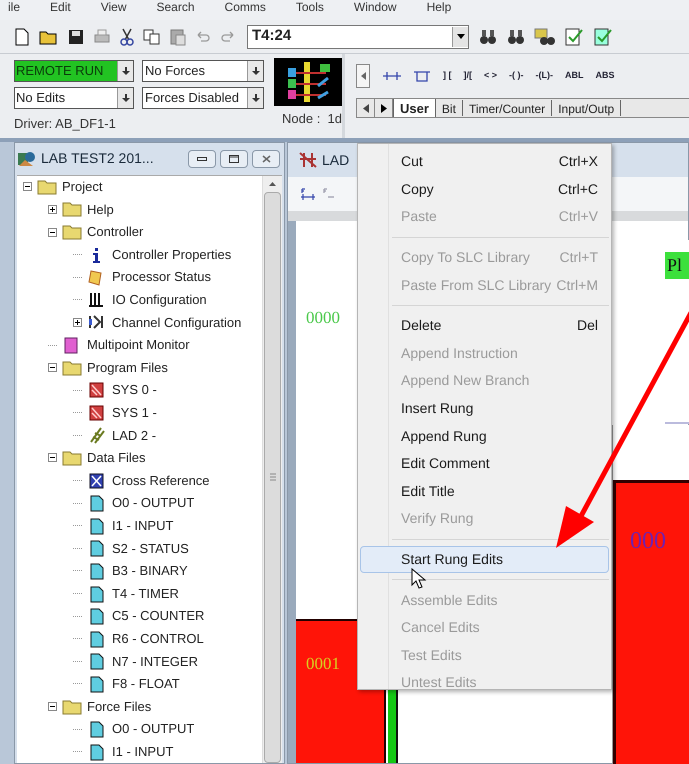  What do you see at coordinates (139, 277) in the screenshot?
I see `tree-item: Processor Status` at bounding box center [139, 277].